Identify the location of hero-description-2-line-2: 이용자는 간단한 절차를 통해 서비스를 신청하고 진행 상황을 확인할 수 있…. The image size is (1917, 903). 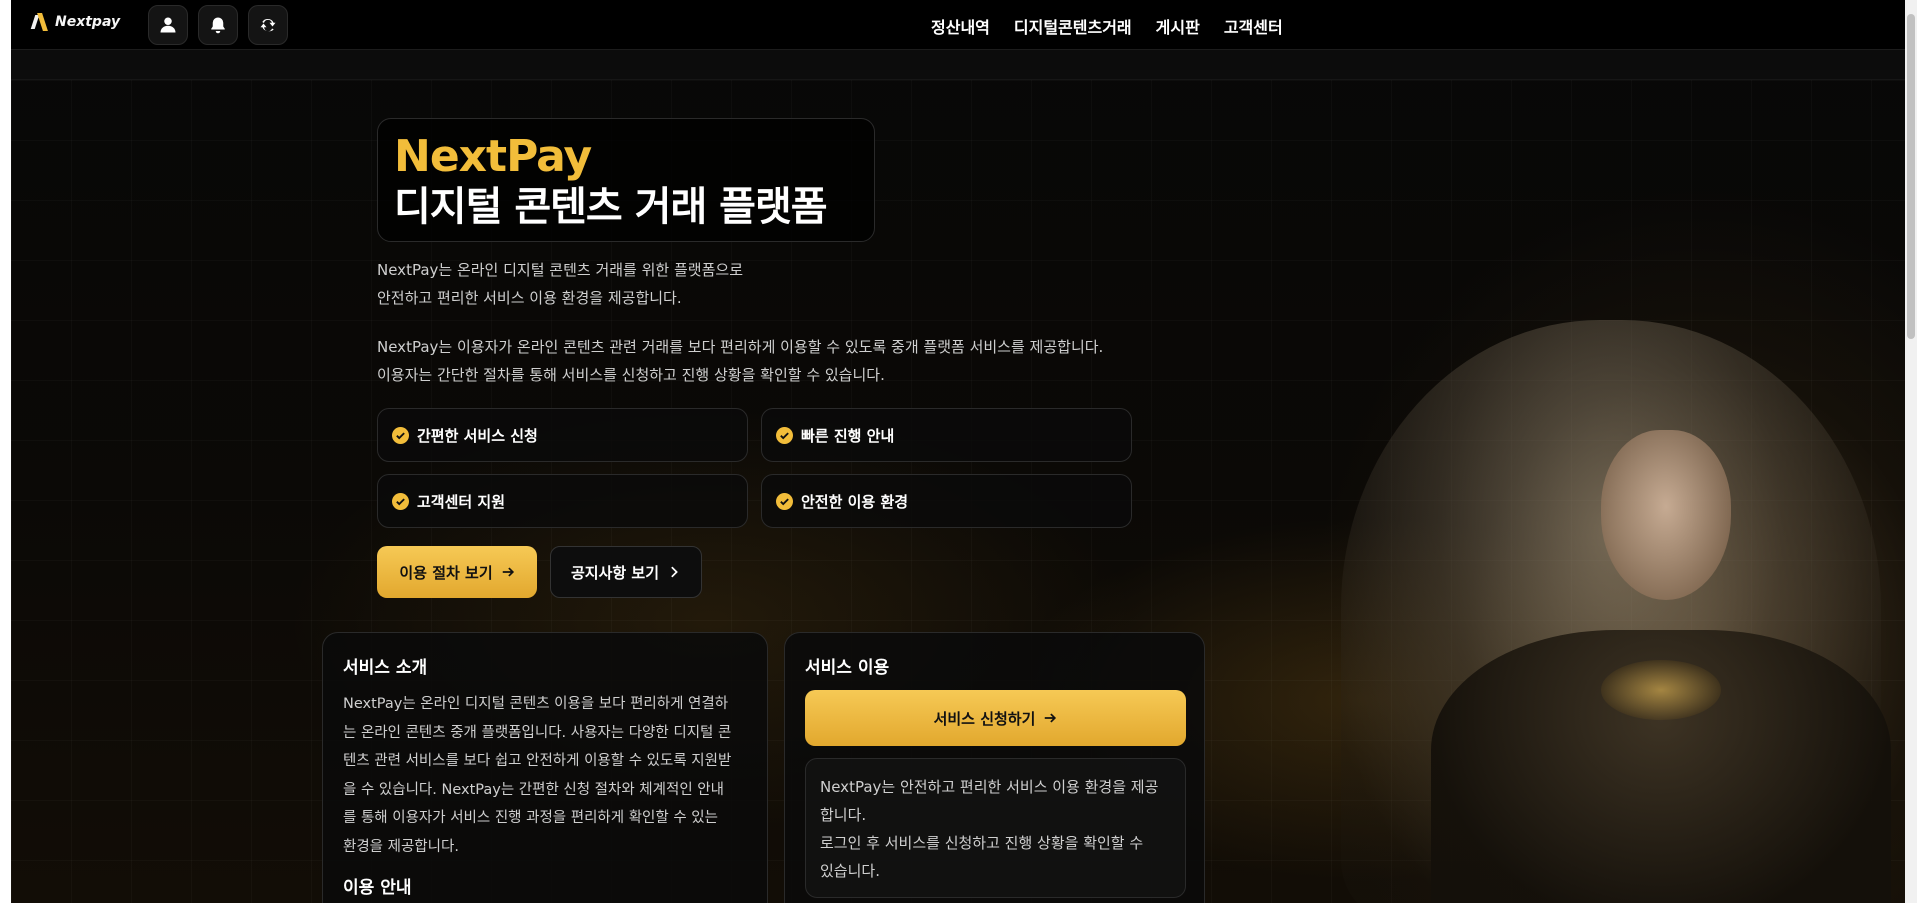
(631, 375).